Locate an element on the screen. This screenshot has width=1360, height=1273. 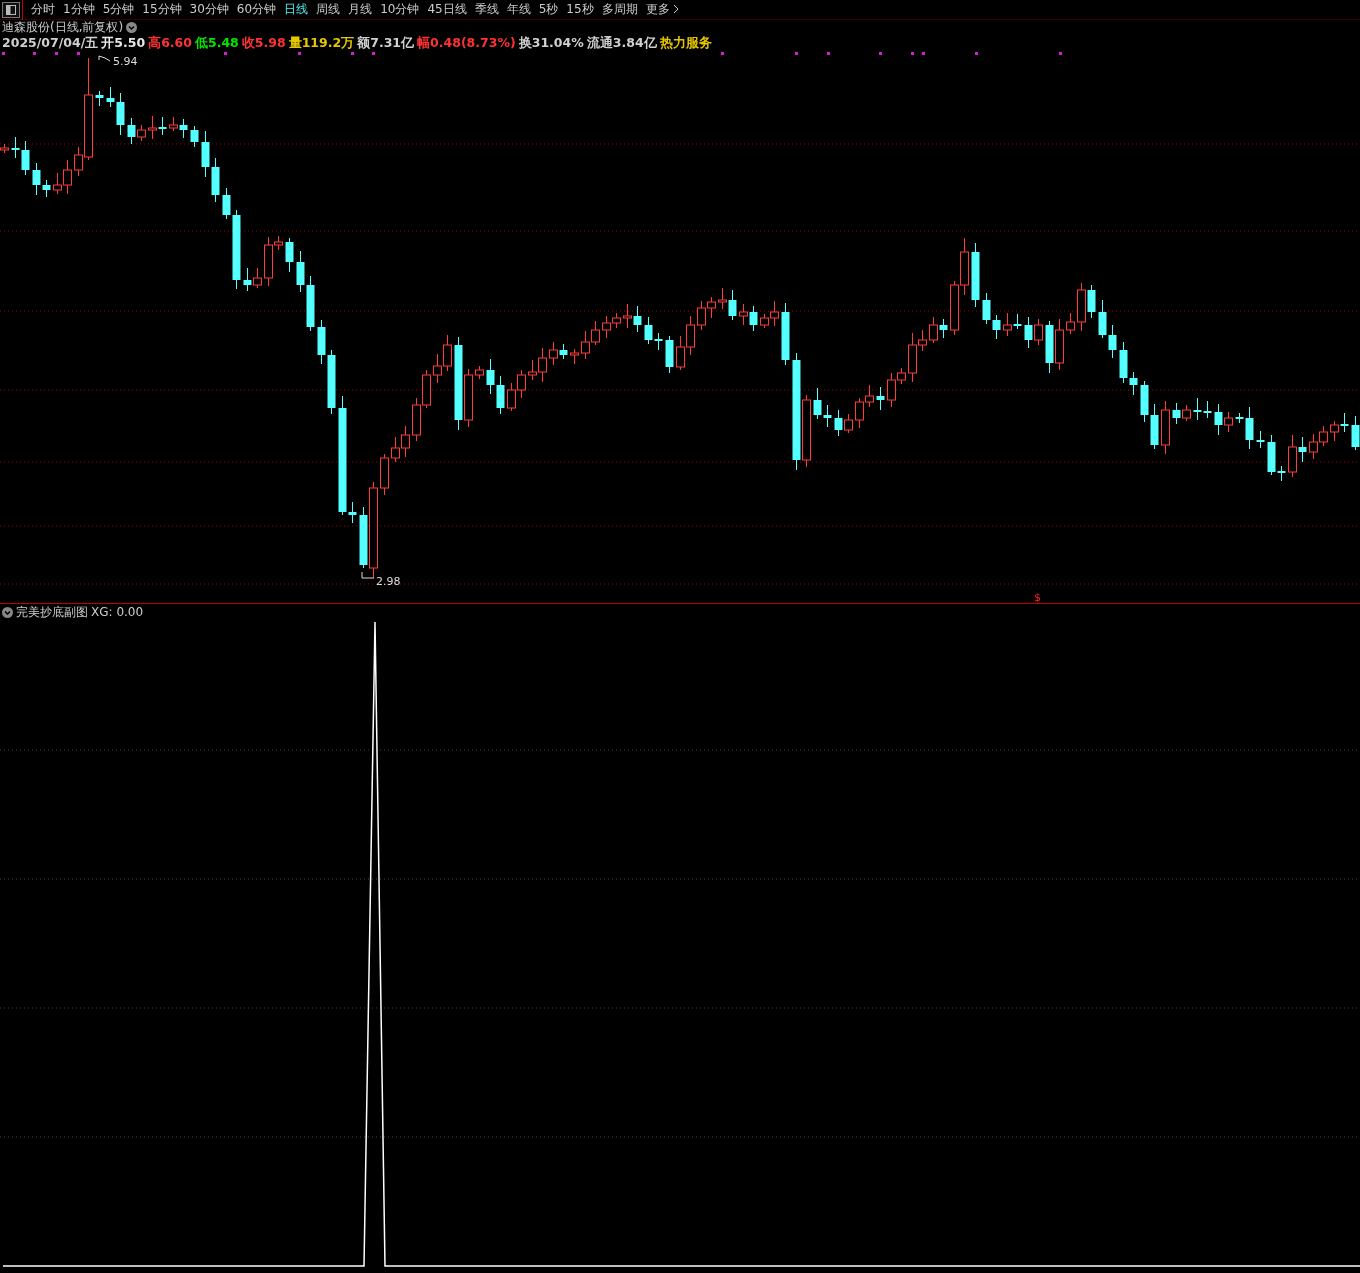
period-tab: 60分钟 is located at coordinates (256, 9).